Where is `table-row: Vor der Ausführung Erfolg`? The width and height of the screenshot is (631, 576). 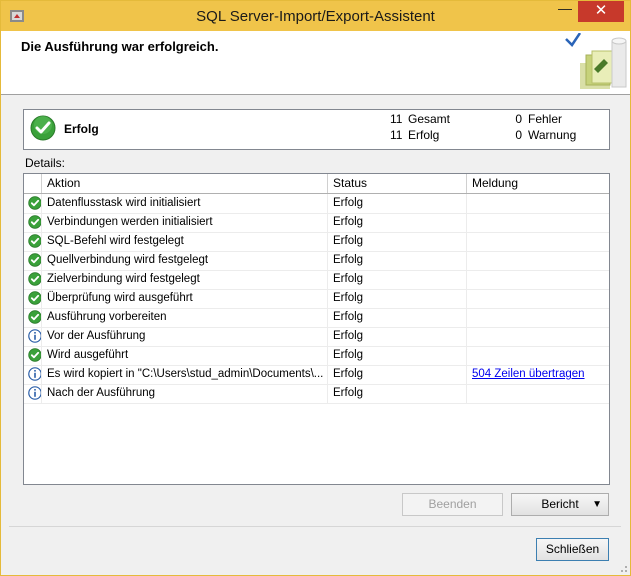
table-row: Vor der Ausführung Erfolg is located at coordinates (316, 337).